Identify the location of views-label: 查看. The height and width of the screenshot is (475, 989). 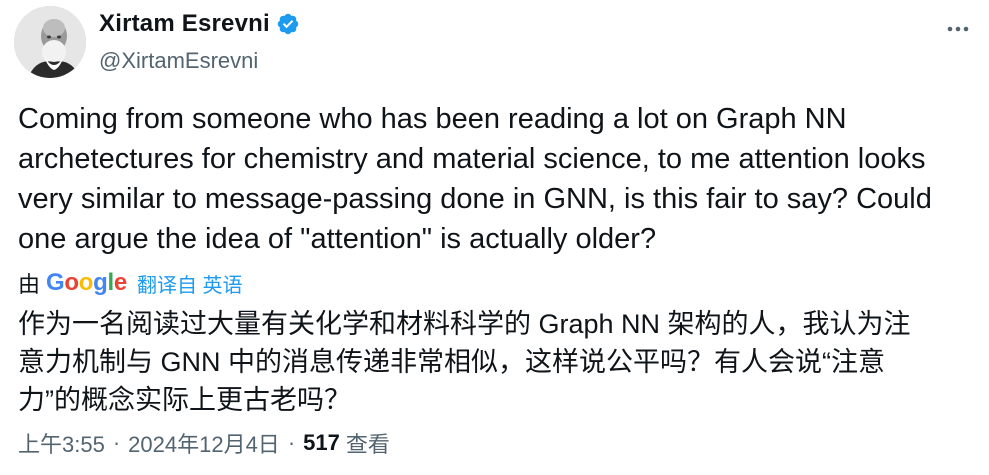
(367, 444).